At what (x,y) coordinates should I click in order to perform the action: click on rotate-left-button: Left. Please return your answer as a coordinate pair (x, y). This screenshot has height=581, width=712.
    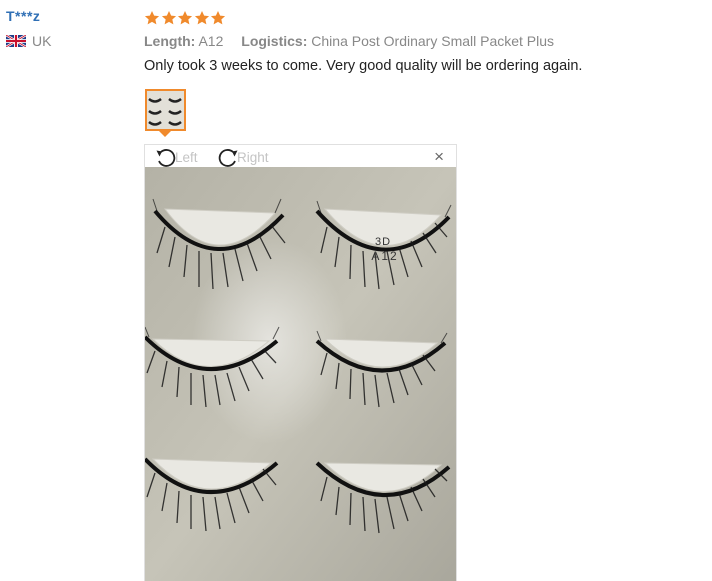
    Looking at the image, I should click on (176, 157).